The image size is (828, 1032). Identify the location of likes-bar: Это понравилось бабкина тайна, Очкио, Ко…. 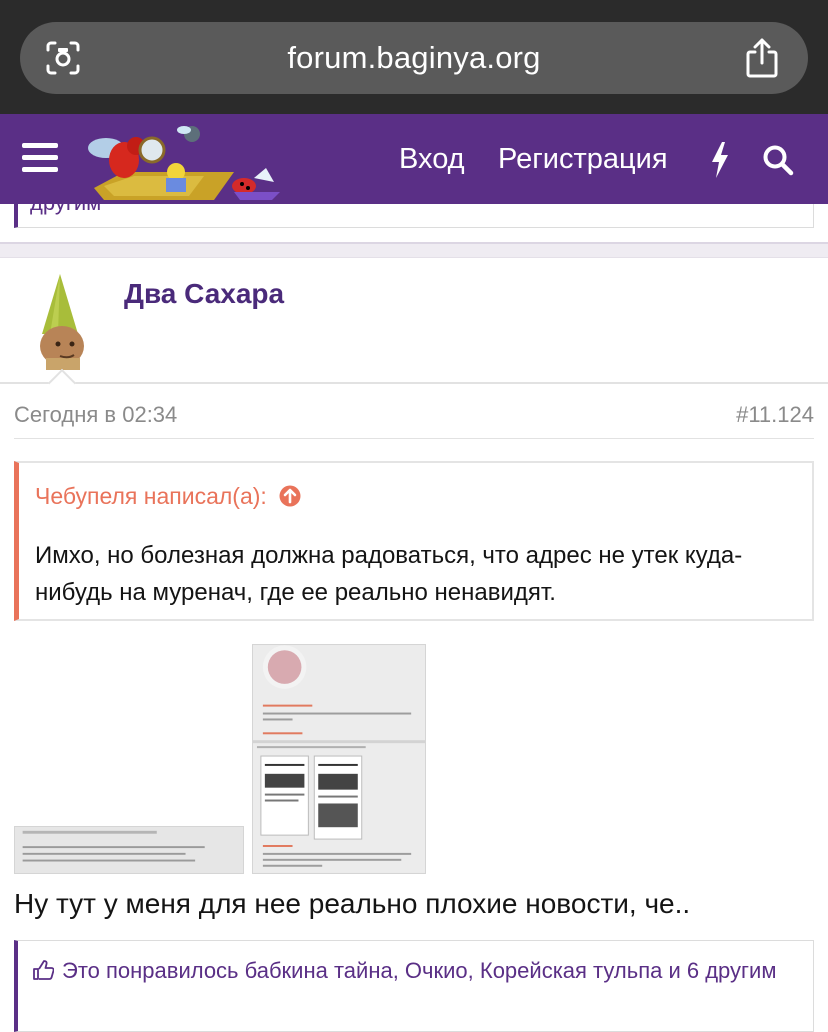
(414, 986).